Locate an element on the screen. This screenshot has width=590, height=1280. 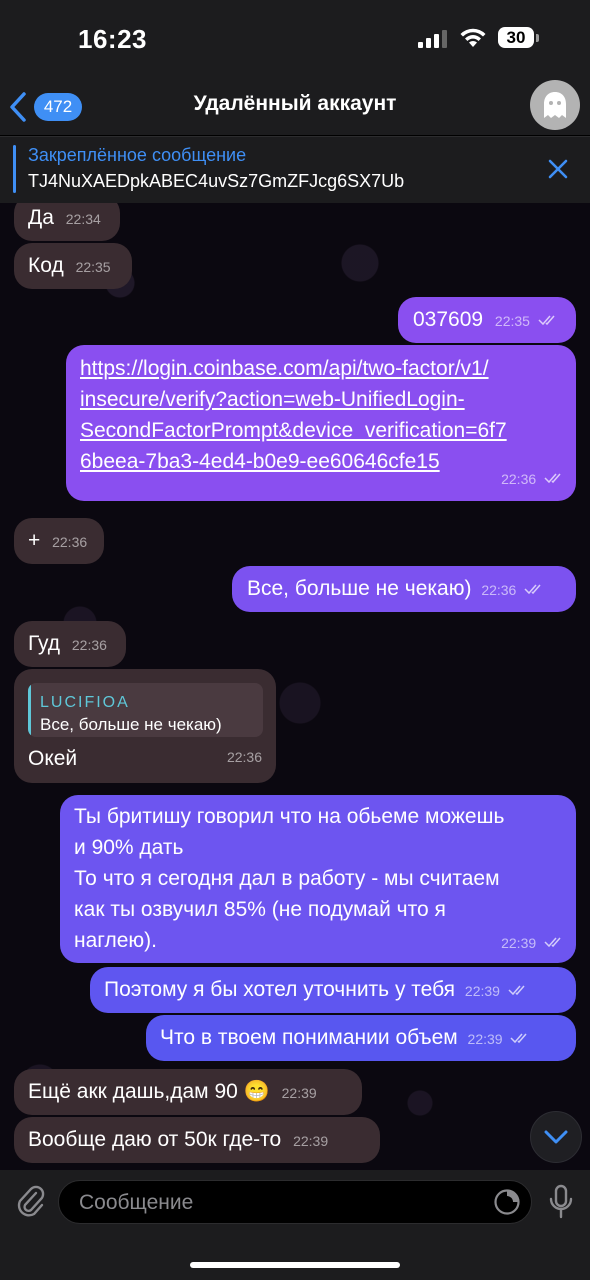
chat-title: Удалённый аккаунт is located at coordinates (295, 104).